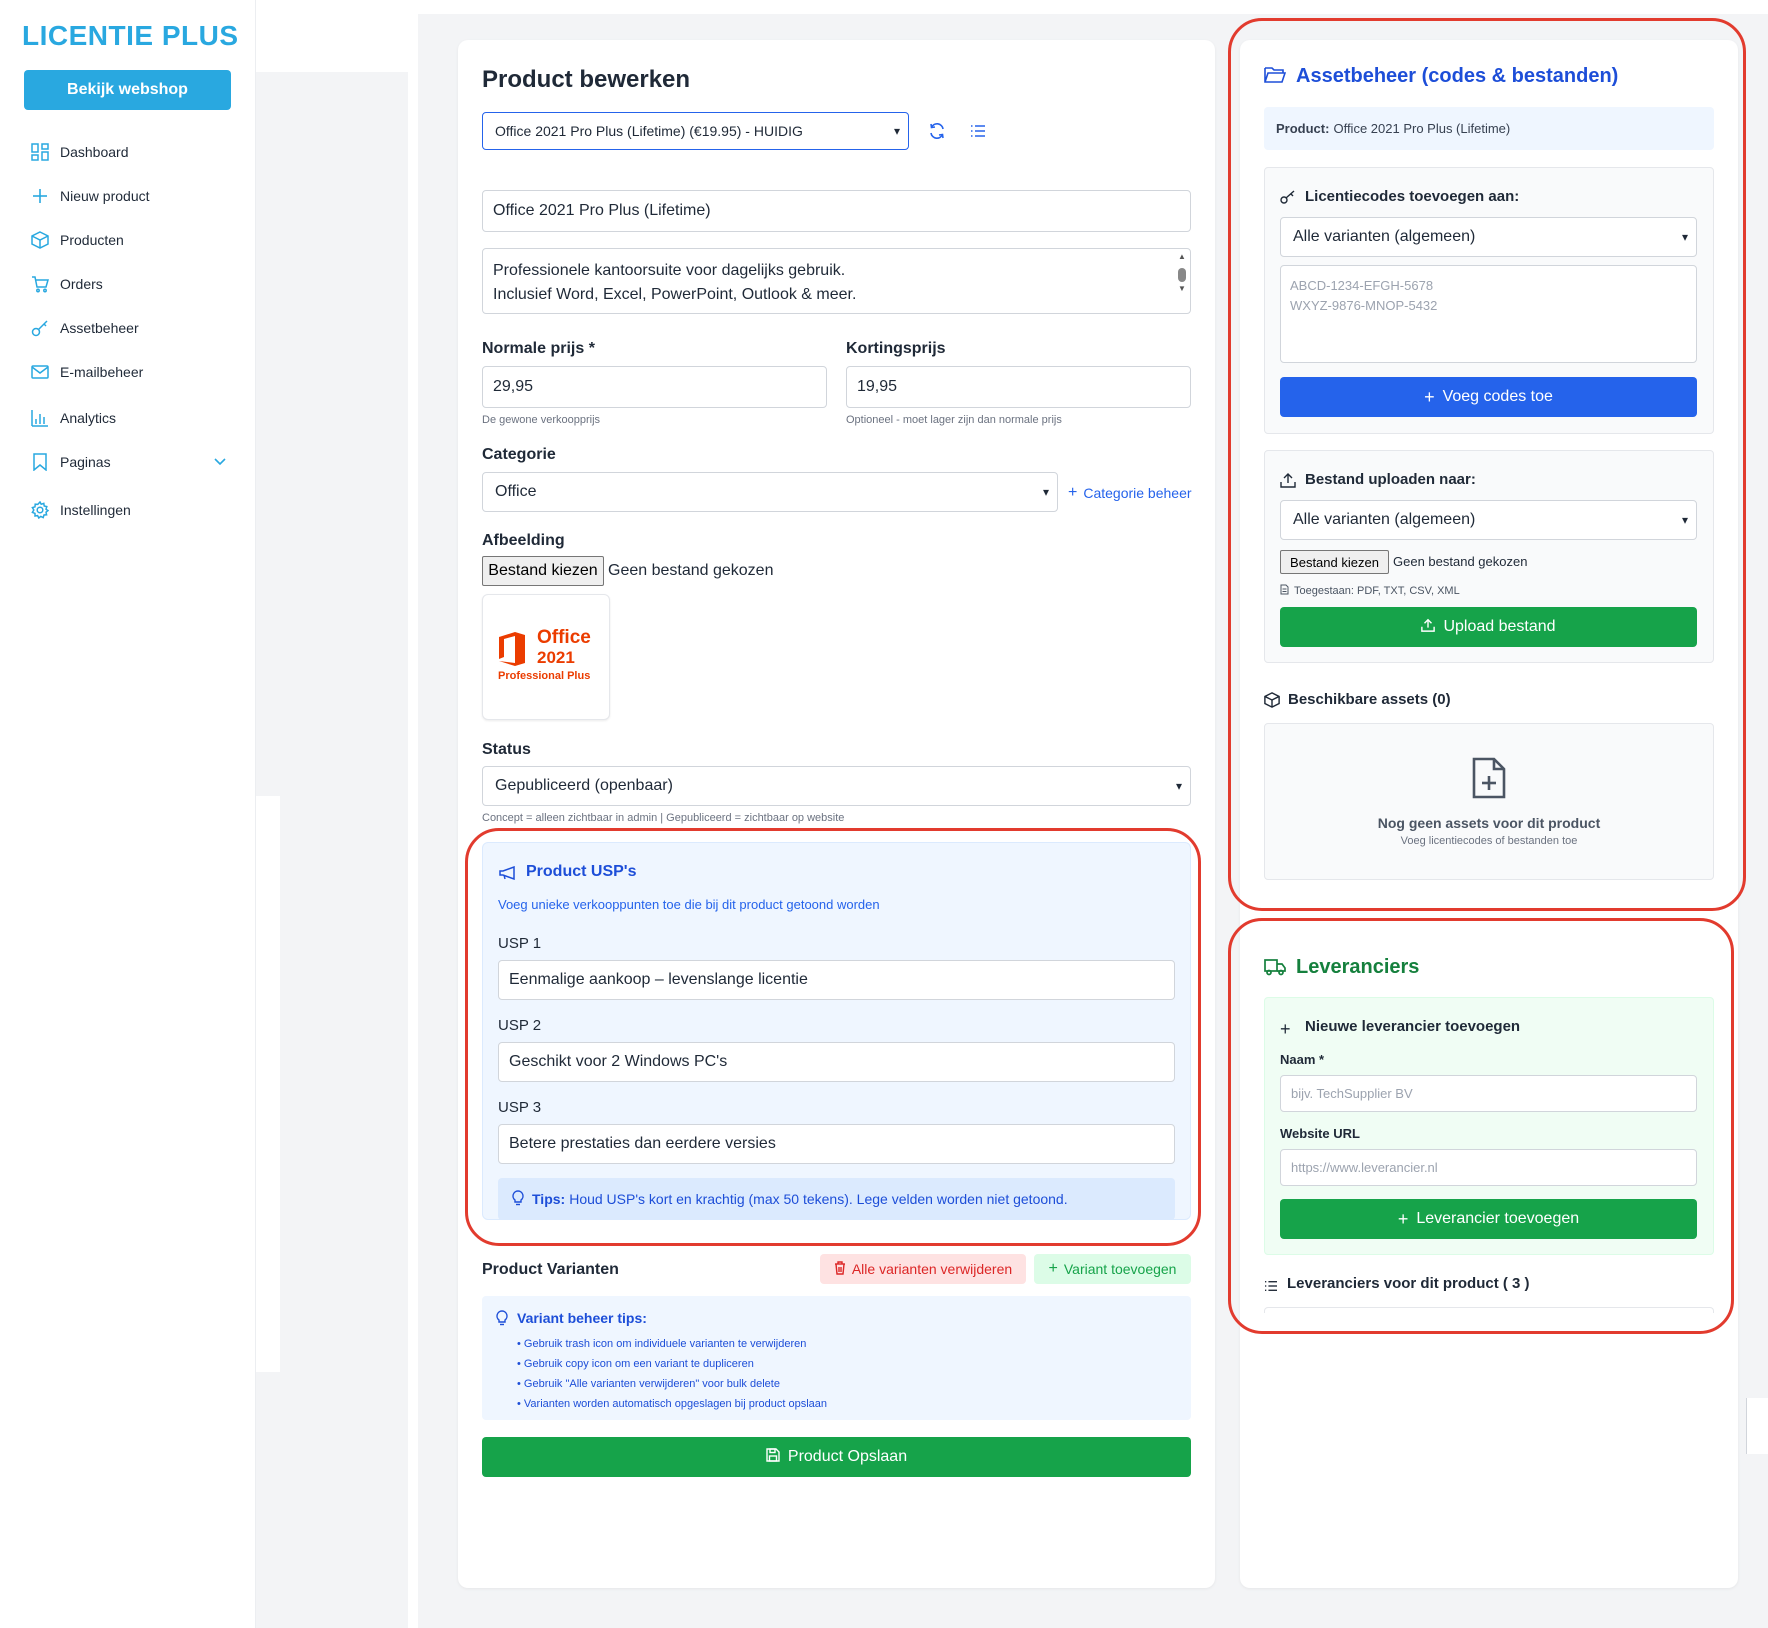 The width and height of the screenshot is (1768, 1628). I want to click on lightbulb-icon, so click(518, 1199).